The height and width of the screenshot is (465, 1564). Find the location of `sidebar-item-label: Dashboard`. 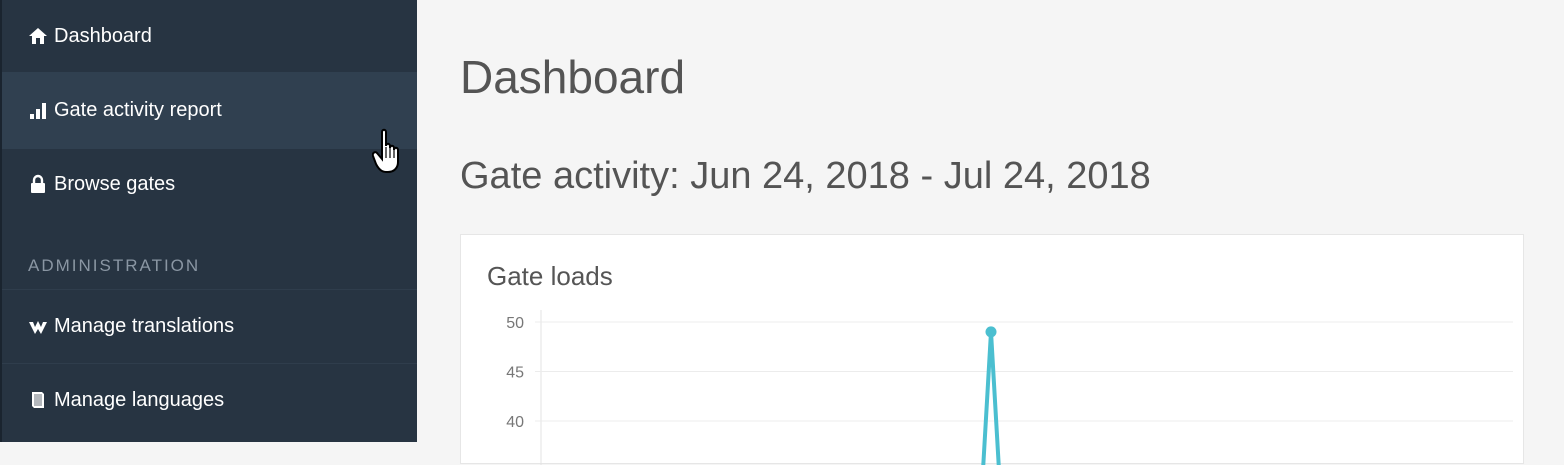

sidebar-item-label: Dashboard is located at coordinates (103, 35).